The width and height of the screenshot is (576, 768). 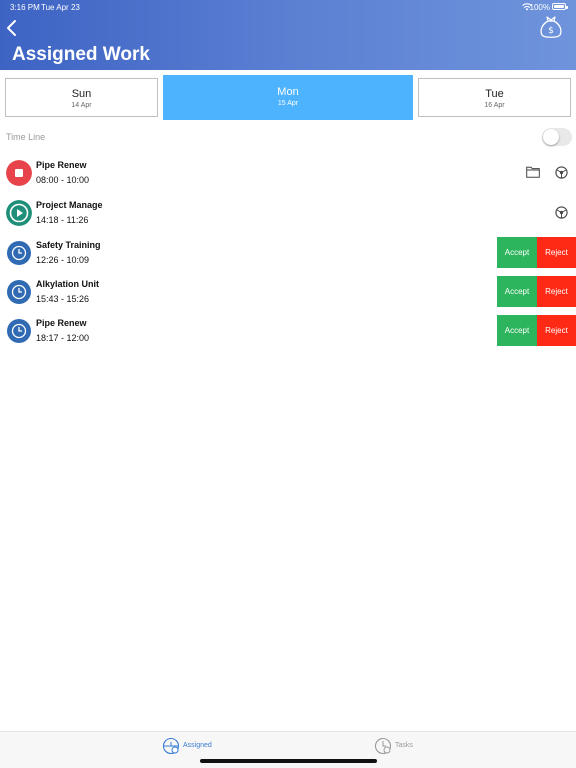 I want to click on tab-label: Tasks, so click(x=404, y=745).